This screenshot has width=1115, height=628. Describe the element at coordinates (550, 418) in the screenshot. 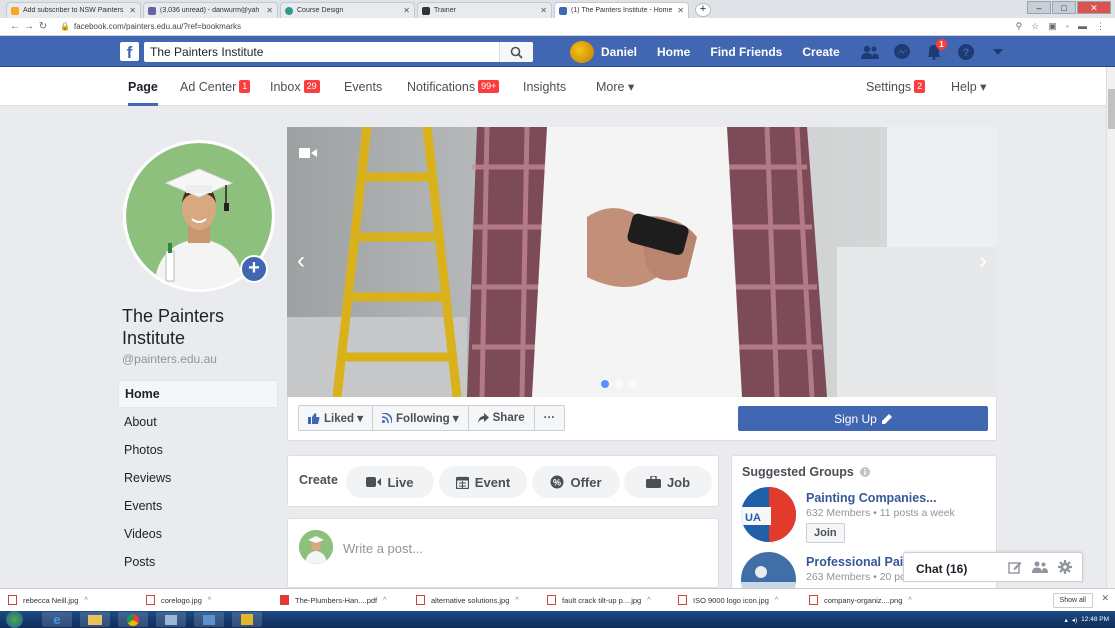

I see `more-options-button: ···` at that location.